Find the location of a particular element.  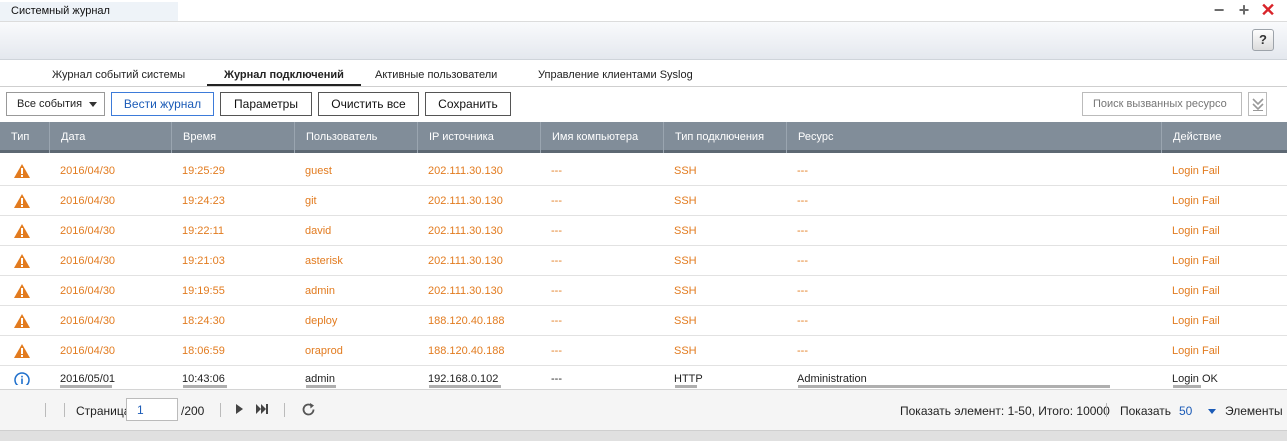

double-chevron-down-icon is located at coordinates (1258, 104).